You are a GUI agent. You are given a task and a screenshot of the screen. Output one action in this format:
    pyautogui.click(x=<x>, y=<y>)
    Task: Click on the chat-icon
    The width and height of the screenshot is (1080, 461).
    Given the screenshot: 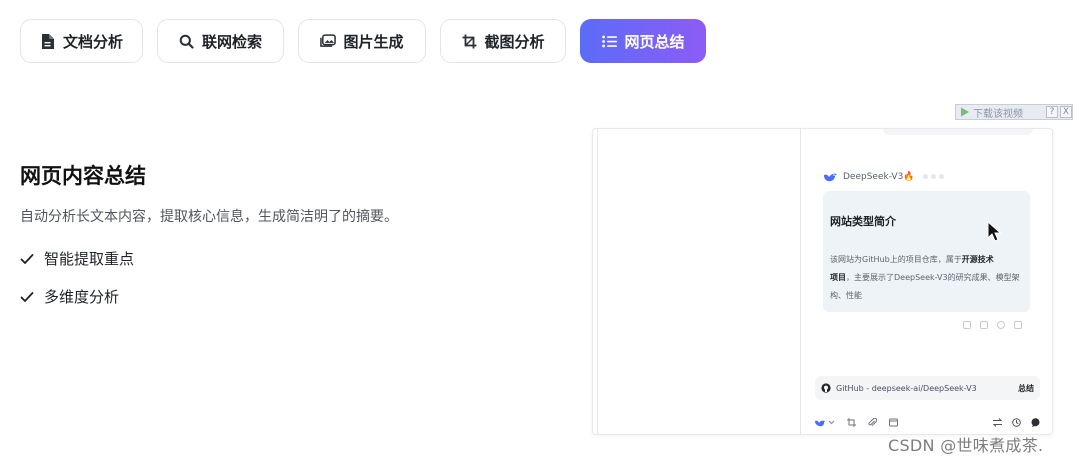 What is the action you would take?
    pyautogui.click(x=1035, y=422)
    